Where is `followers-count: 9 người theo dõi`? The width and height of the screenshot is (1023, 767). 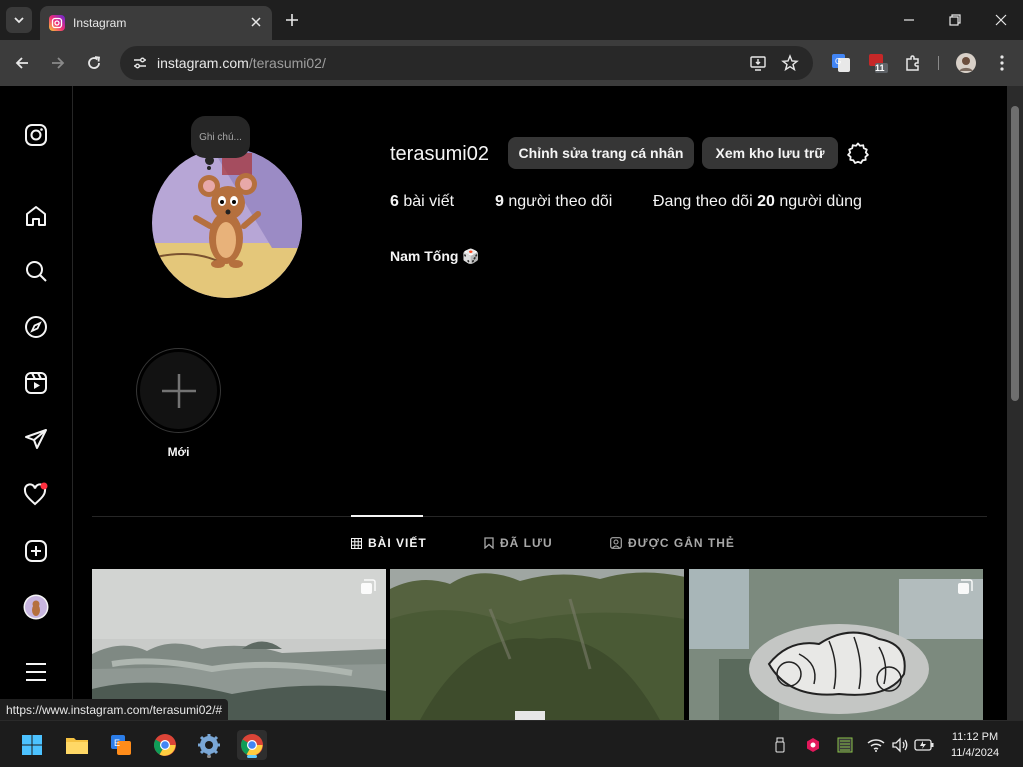
followers-count: 9 người theo dõi is located at coordinates (553, 202).